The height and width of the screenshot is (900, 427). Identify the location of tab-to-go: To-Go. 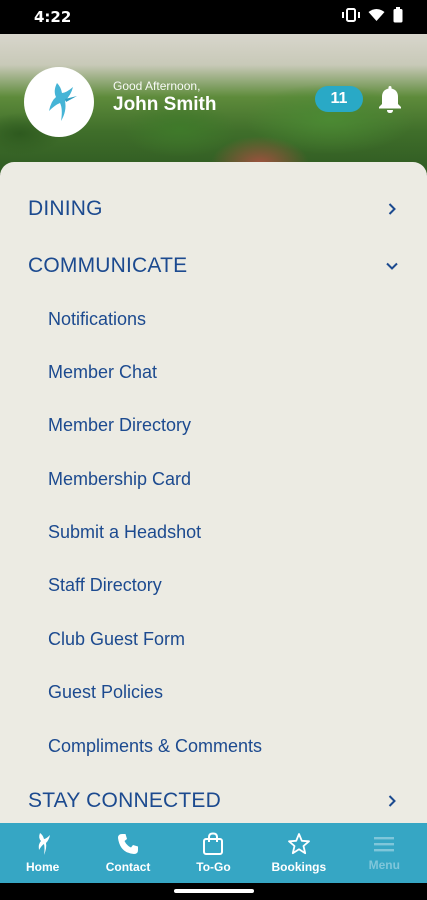
(213, 853).